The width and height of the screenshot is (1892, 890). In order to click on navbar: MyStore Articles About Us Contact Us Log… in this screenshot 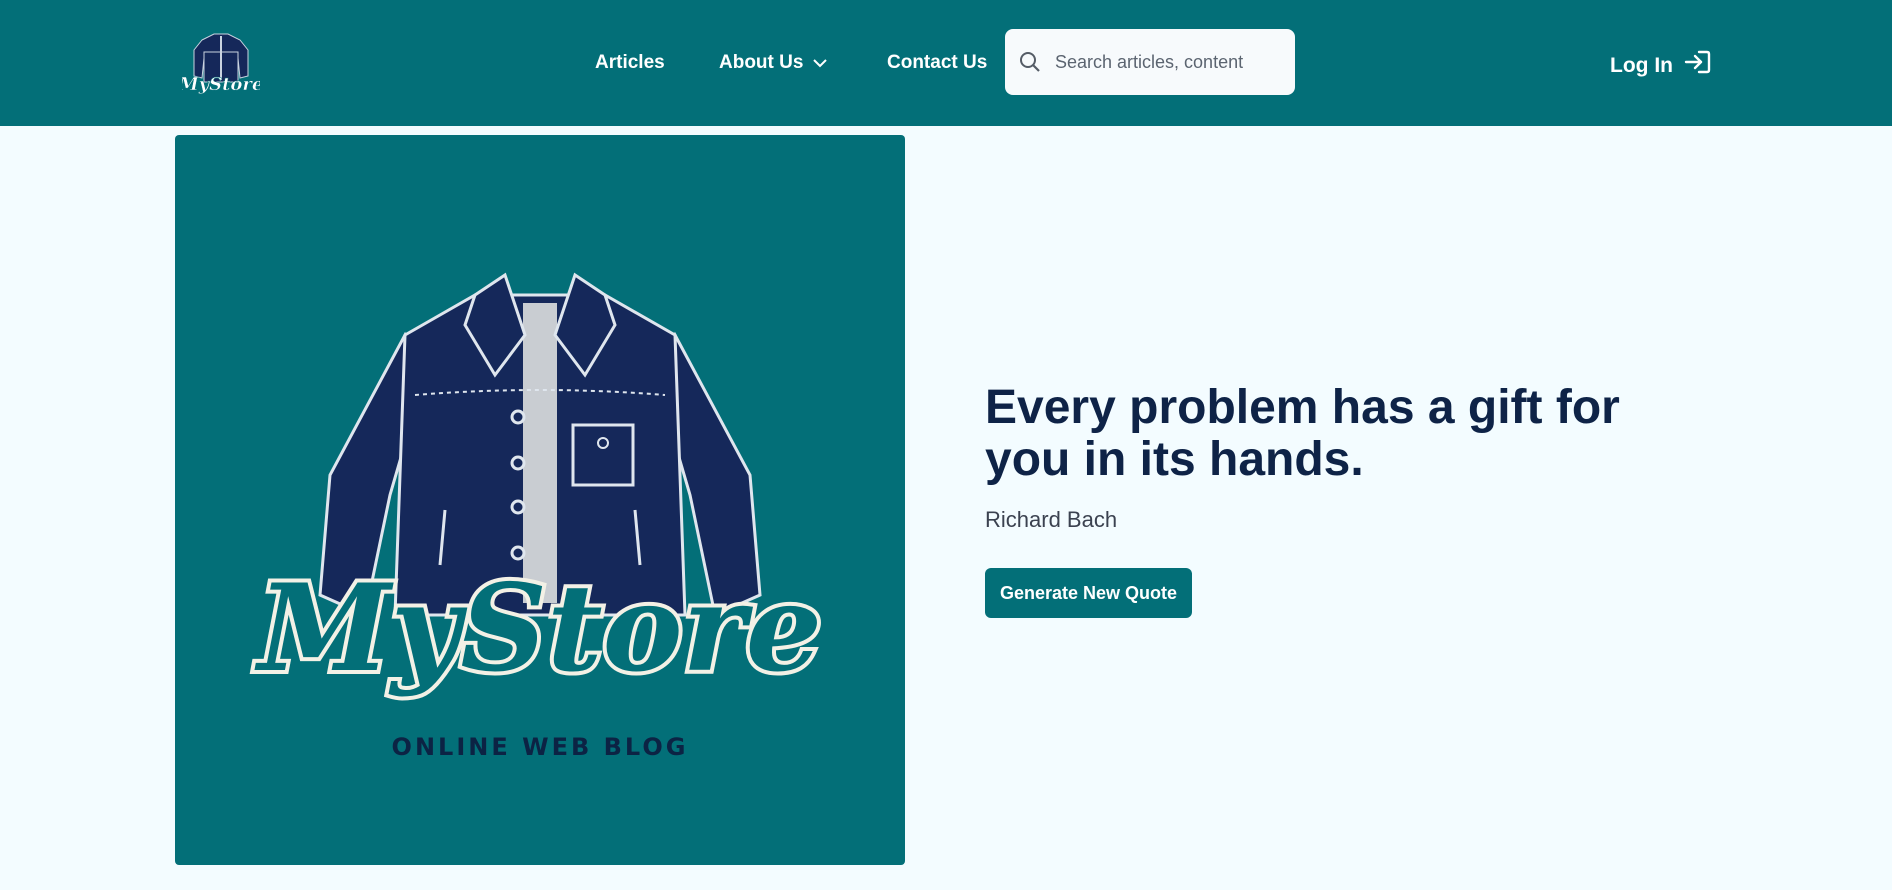, I will do `click(946, 63)`.